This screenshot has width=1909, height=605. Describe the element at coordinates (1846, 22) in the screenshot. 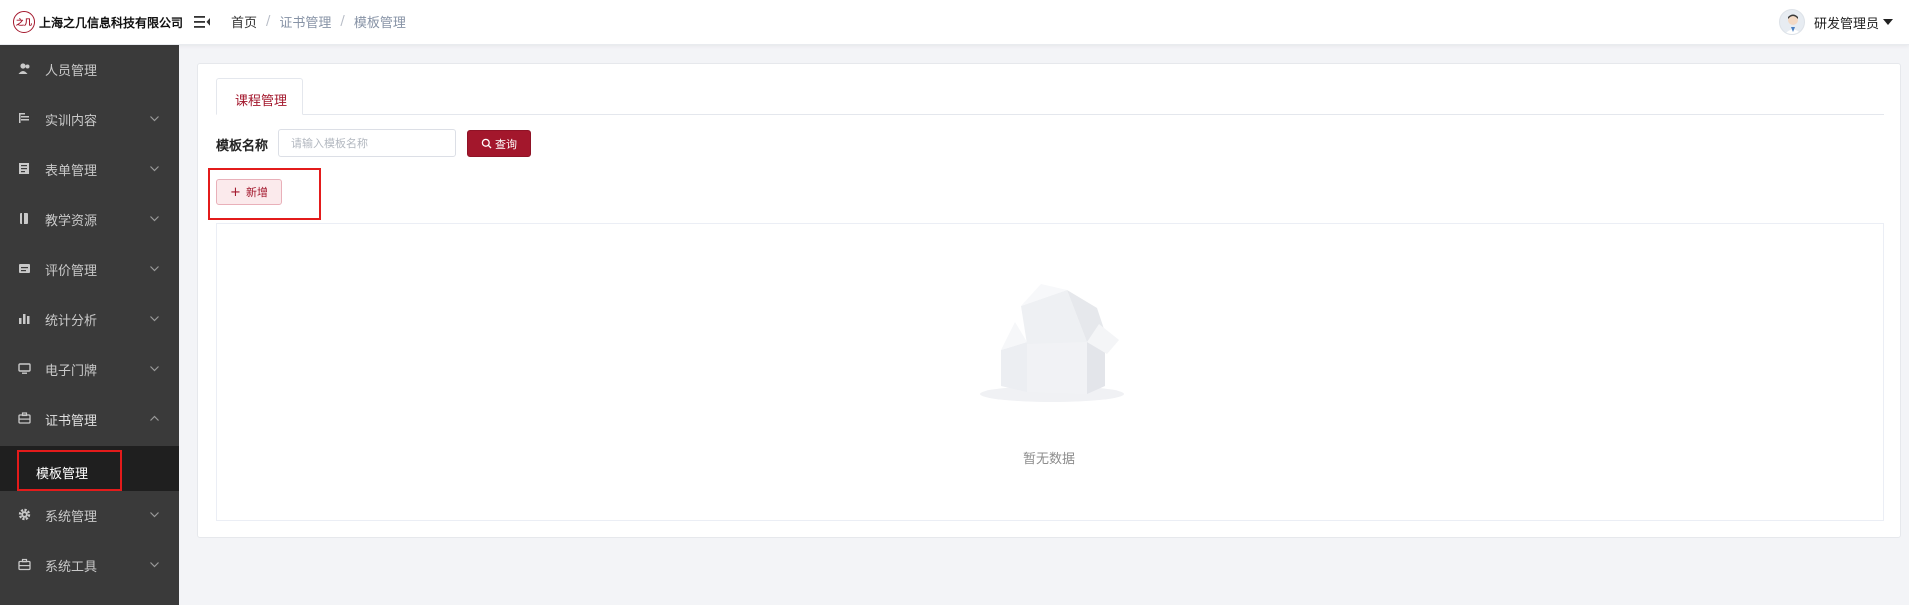

I see `user-name: 研发管理员` at that location.